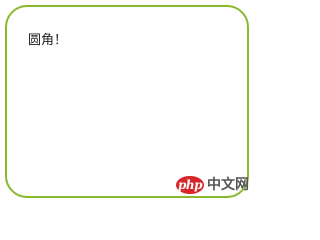  Describe the element at coordinates (190, 185) in the screenshot. I see `php-logo: php` at that location.